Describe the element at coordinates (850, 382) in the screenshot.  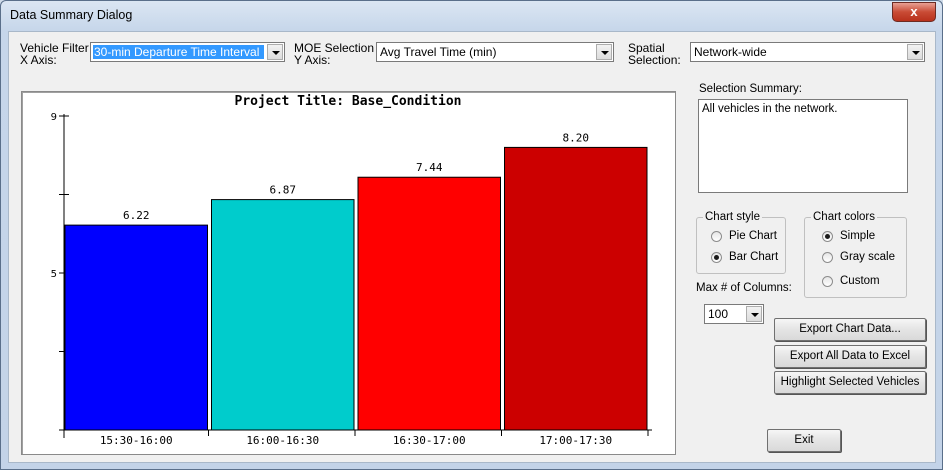
I see `highlight-selected-vehicles-button: Highlight Selected Vehicles` at that location.